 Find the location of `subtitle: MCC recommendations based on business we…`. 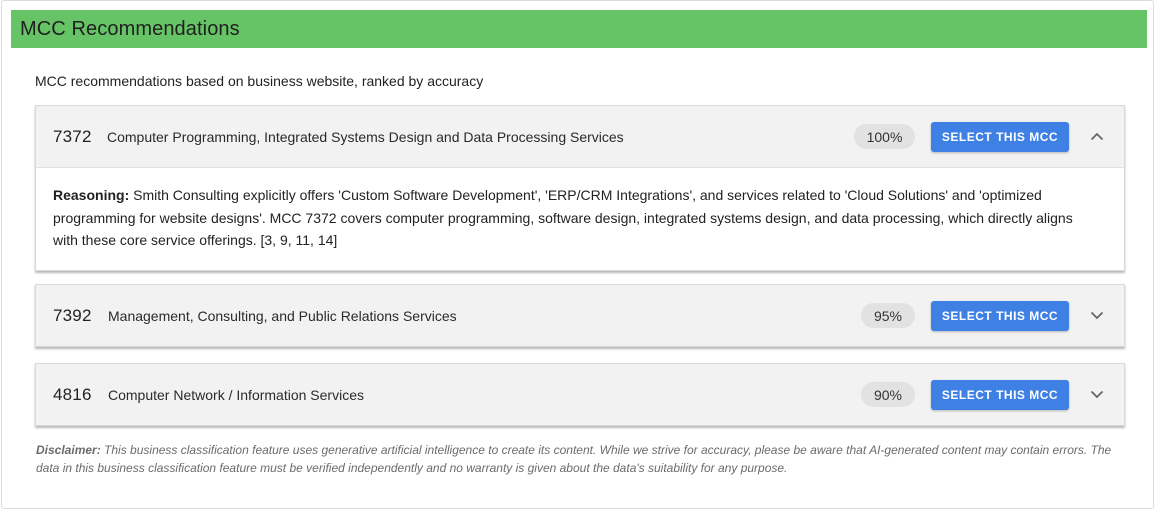

subtitle: MCC recommendations based on business we… is located at coordinates (259, 81).